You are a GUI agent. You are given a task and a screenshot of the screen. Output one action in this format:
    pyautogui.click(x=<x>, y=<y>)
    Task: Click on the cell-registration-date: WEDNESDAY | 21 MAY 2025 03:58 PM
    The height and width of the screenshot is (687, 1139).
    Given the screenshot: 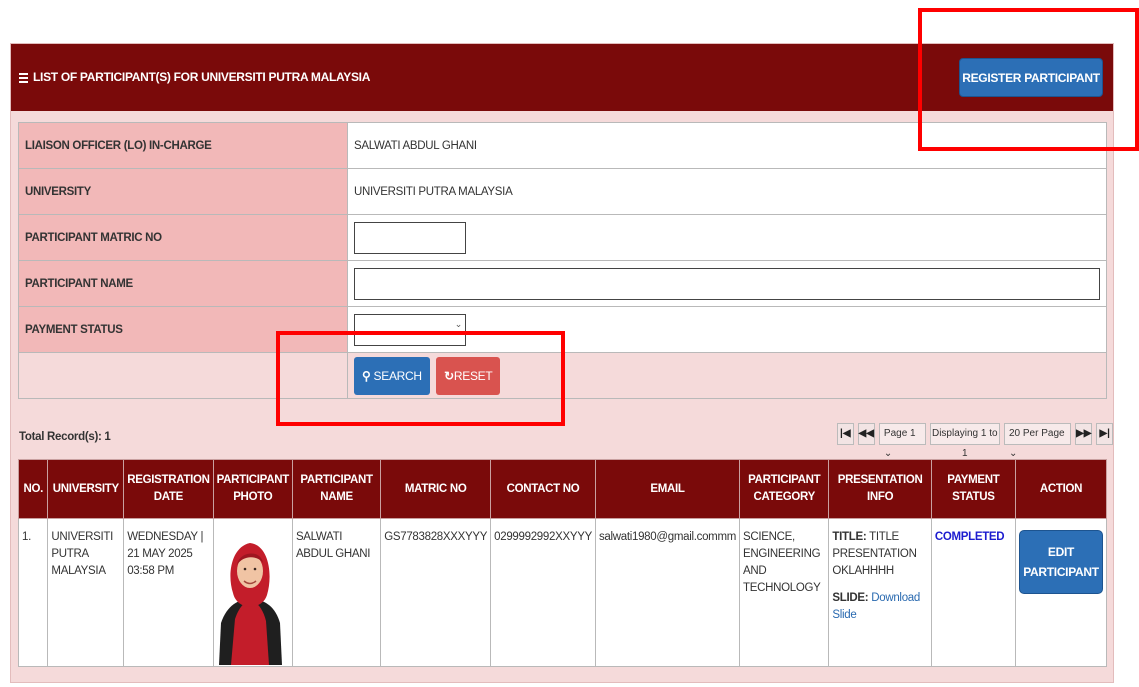 What is the action you would take?
    pyautogui.click(x=168, y=592)
    